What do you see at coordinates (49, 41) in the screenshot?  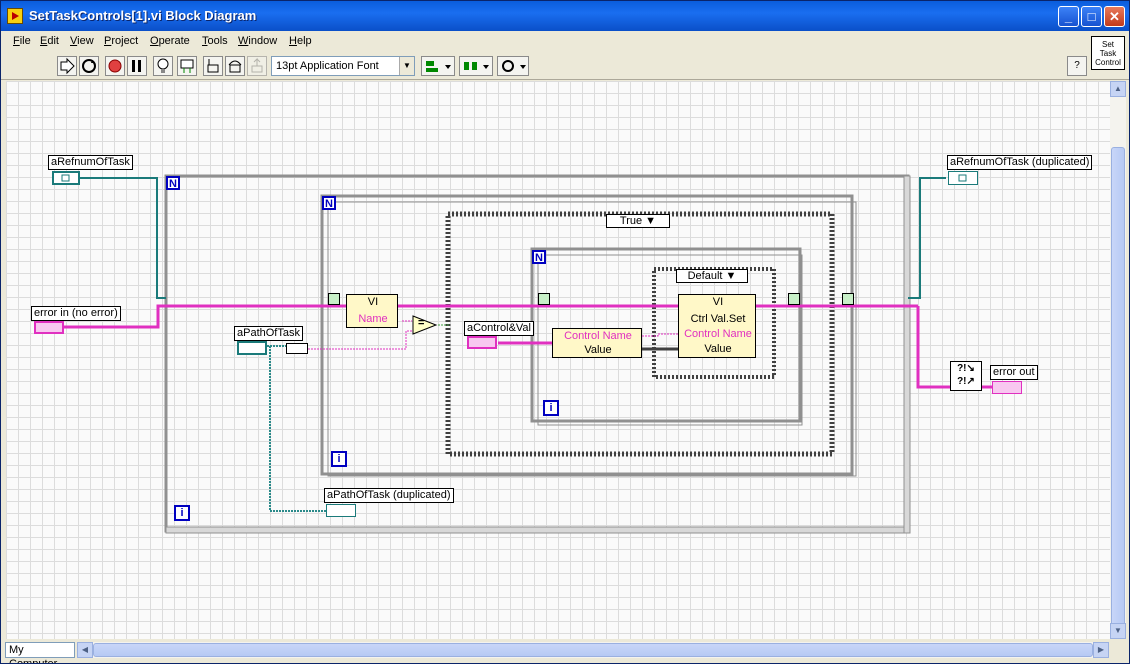 I see `menu-edit: Edit` at bounding box center [49, 41].